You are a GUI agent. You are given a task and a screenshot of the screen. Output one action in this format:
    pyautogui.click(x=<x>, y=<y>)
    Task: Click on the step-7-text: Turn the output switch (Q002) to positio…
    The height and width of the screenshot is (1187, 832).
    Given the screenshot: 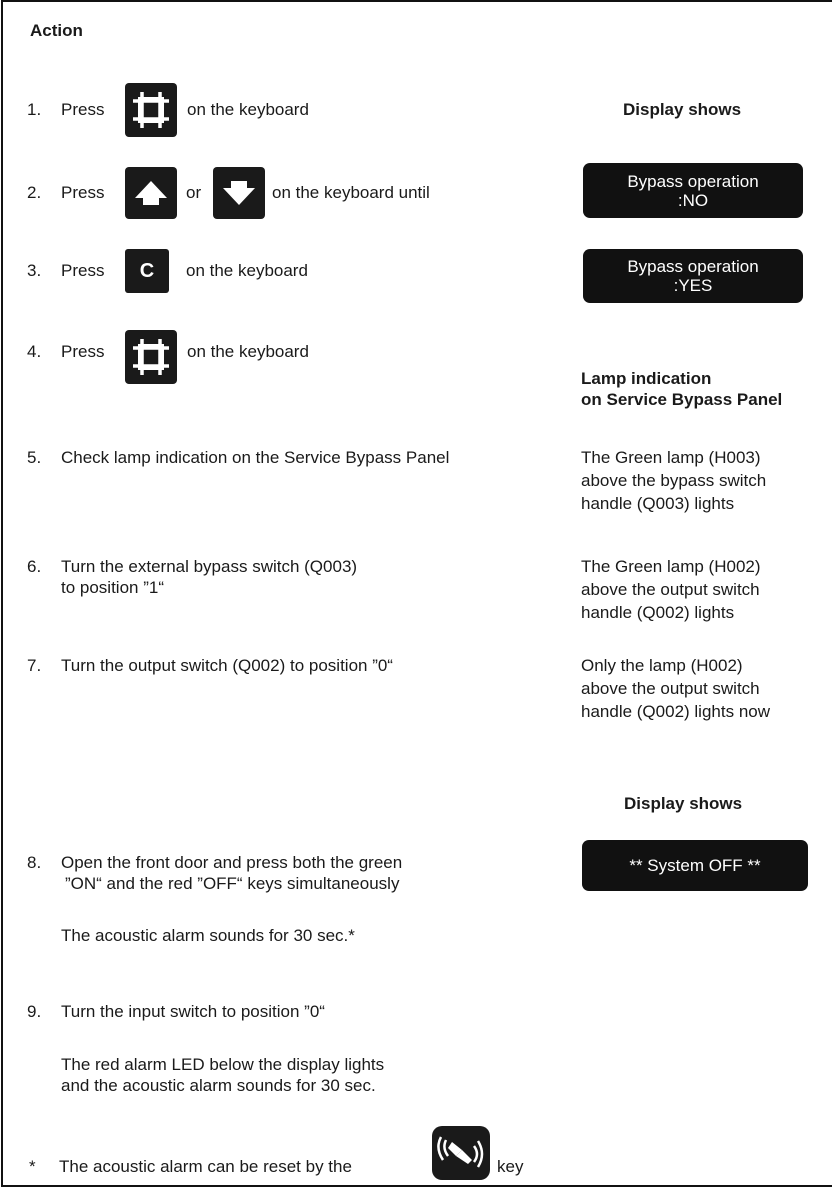 What is the action you would take?
    pyautogui.click(x=227, y=665)
    